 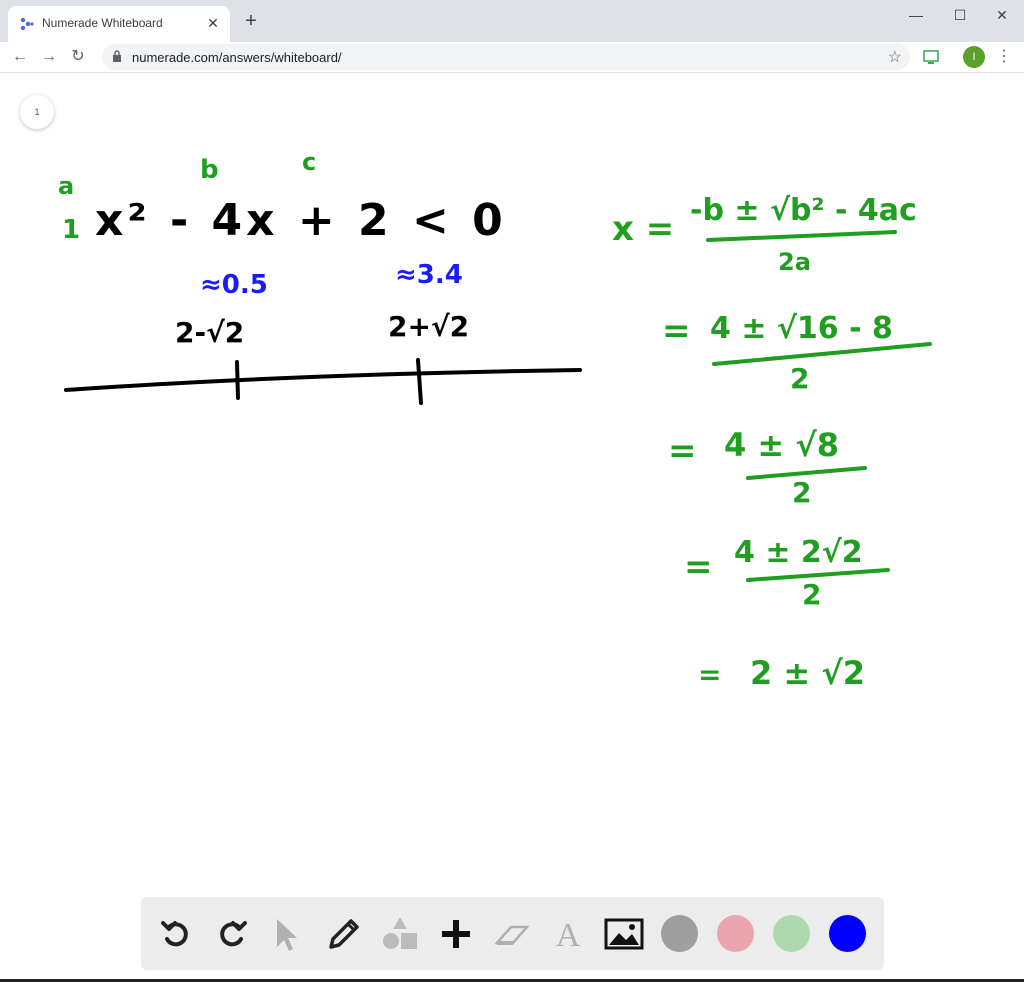 I want to click on formula-step-2: = 4 ± √16 - 8 2, so click(x=797, y=353).